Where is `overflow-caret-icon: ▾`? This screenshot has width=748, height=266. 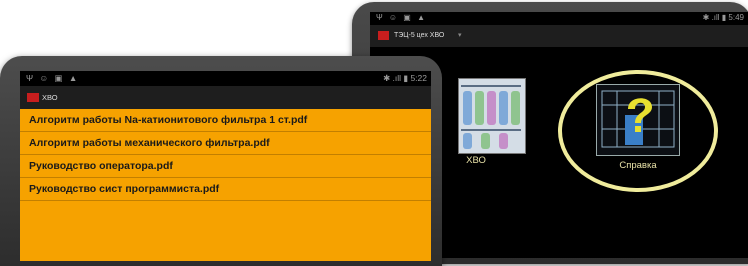
overflow-caret-icon: ▾ is located at coordinates (460, 36).